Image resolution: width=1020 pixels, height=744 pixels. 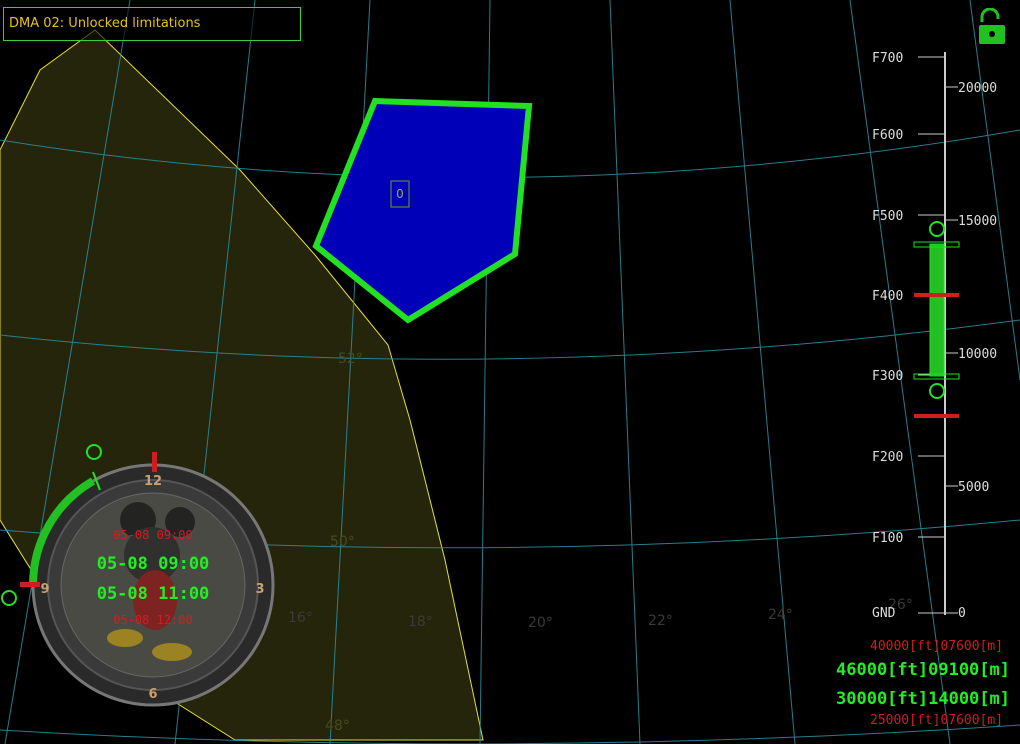 I want to click on fl-label: F200, so click(x=887, y=457).